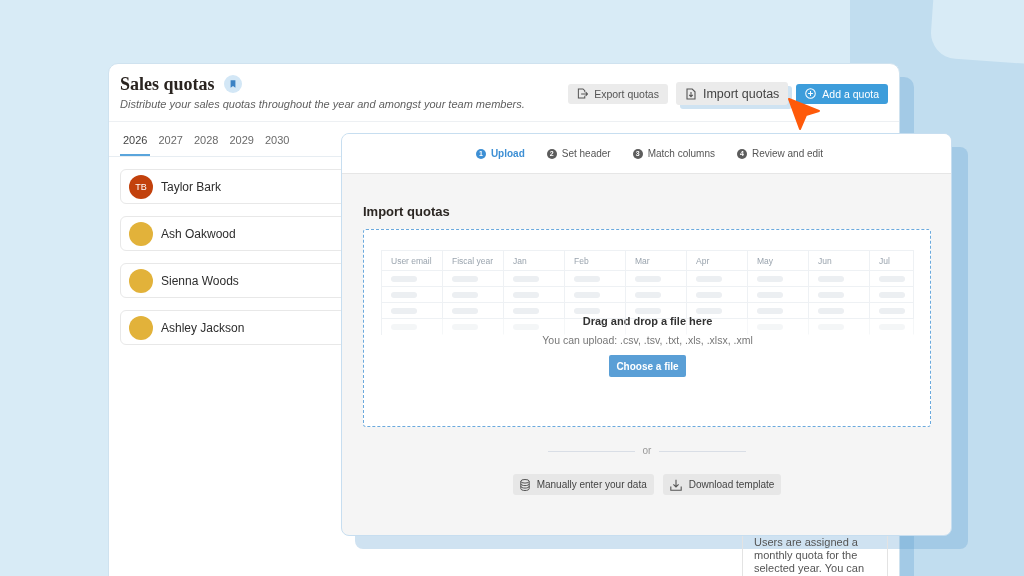 This screenshot has width=1024, height=576. I want to click on column-header: Fiscal year, so click(473, 260).